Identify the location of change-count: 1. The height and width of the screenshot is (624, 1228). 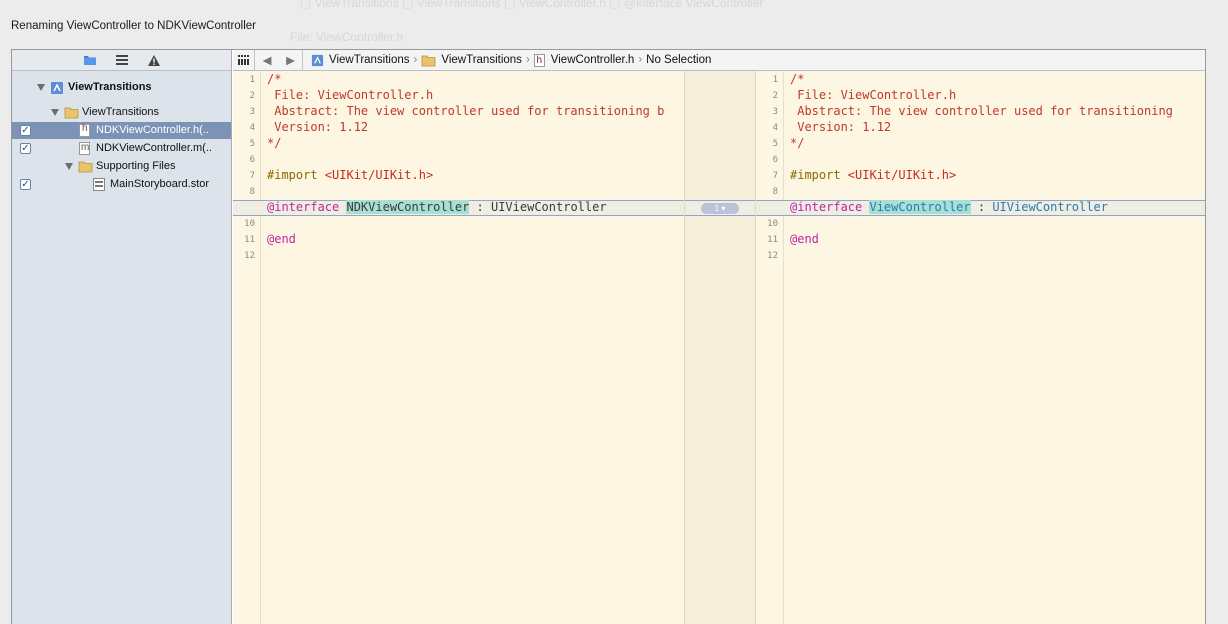
(717, 208).